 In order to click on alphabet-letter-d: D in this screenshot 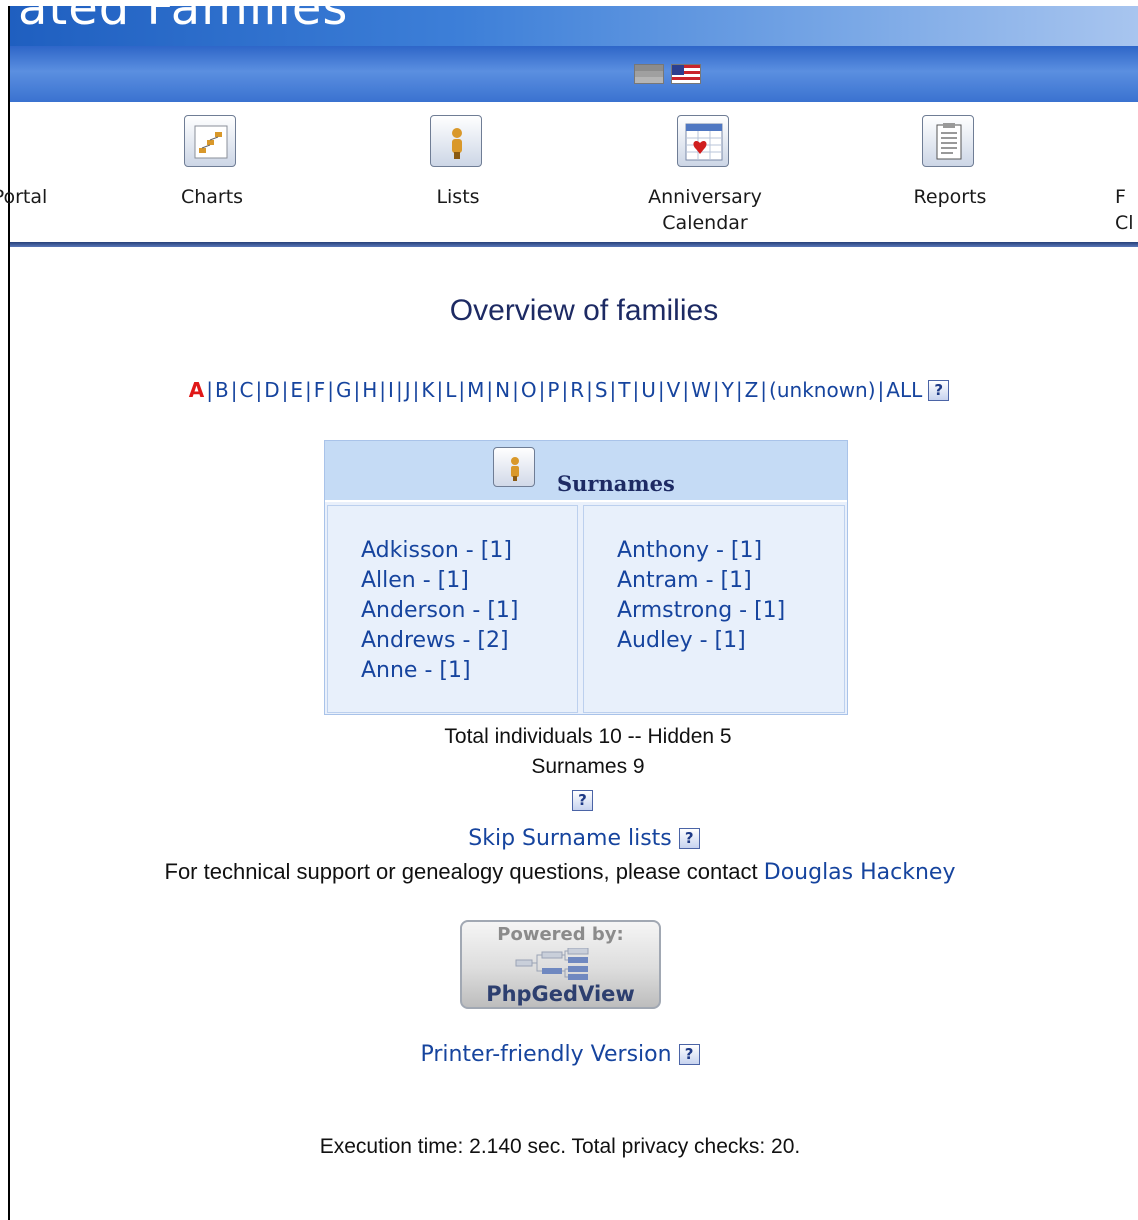, I will do `click(271, 390)`.